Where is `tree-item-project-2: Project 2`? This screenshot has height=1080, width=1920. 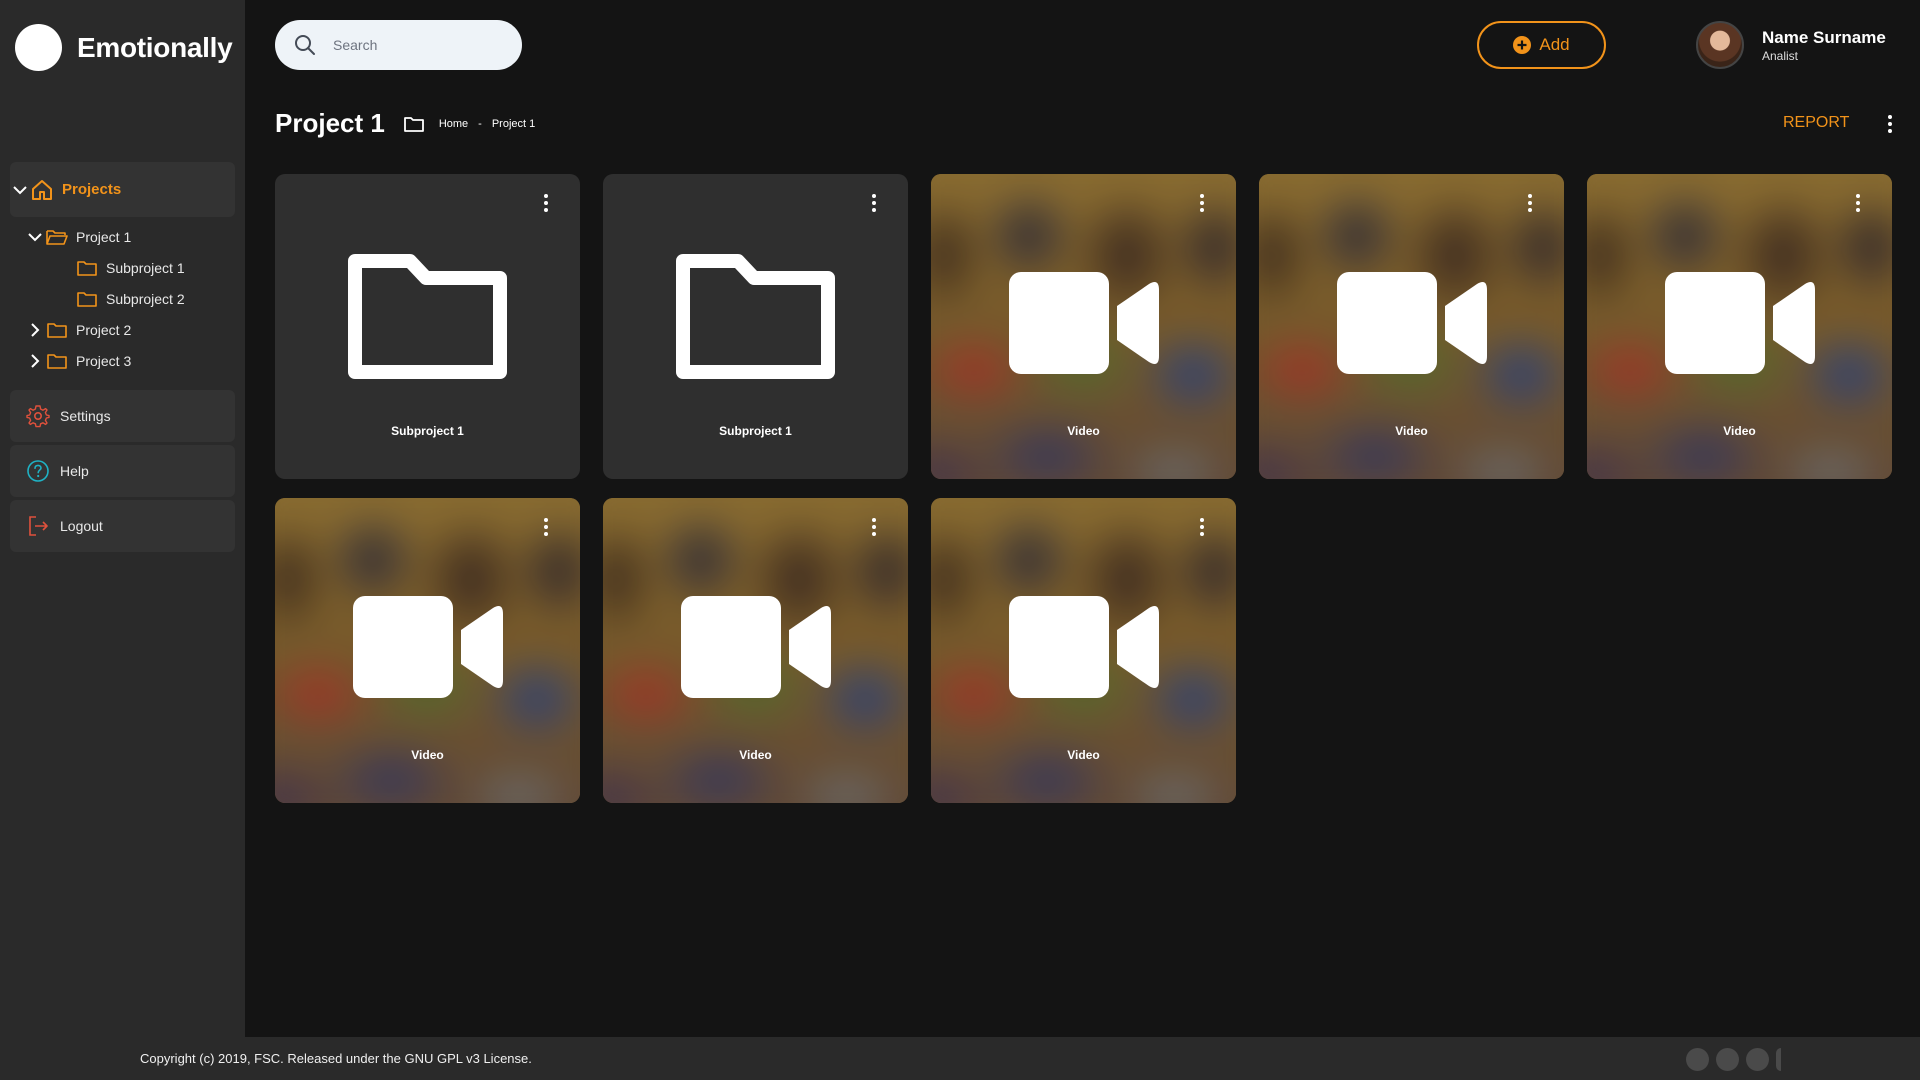 tree-item-project-2: Project 2 is located at coordinates (122, 329).